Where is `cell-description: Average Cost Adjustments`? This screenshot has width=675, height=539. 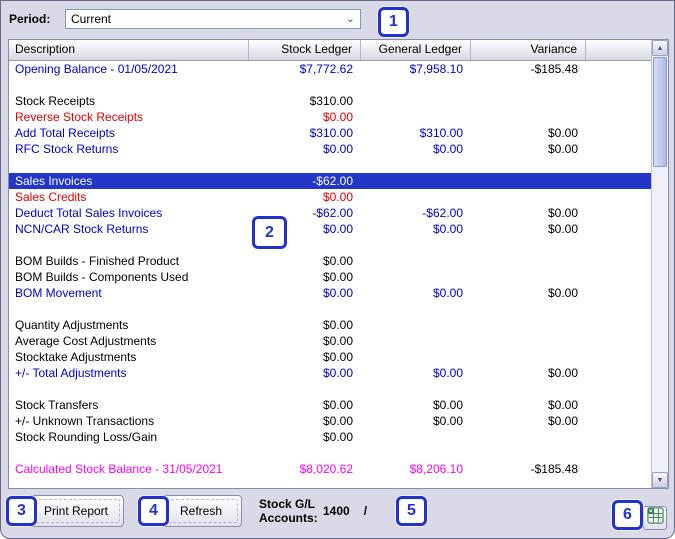 cell-description: Average Cost Adjustments is located at coordinates (86, 341).